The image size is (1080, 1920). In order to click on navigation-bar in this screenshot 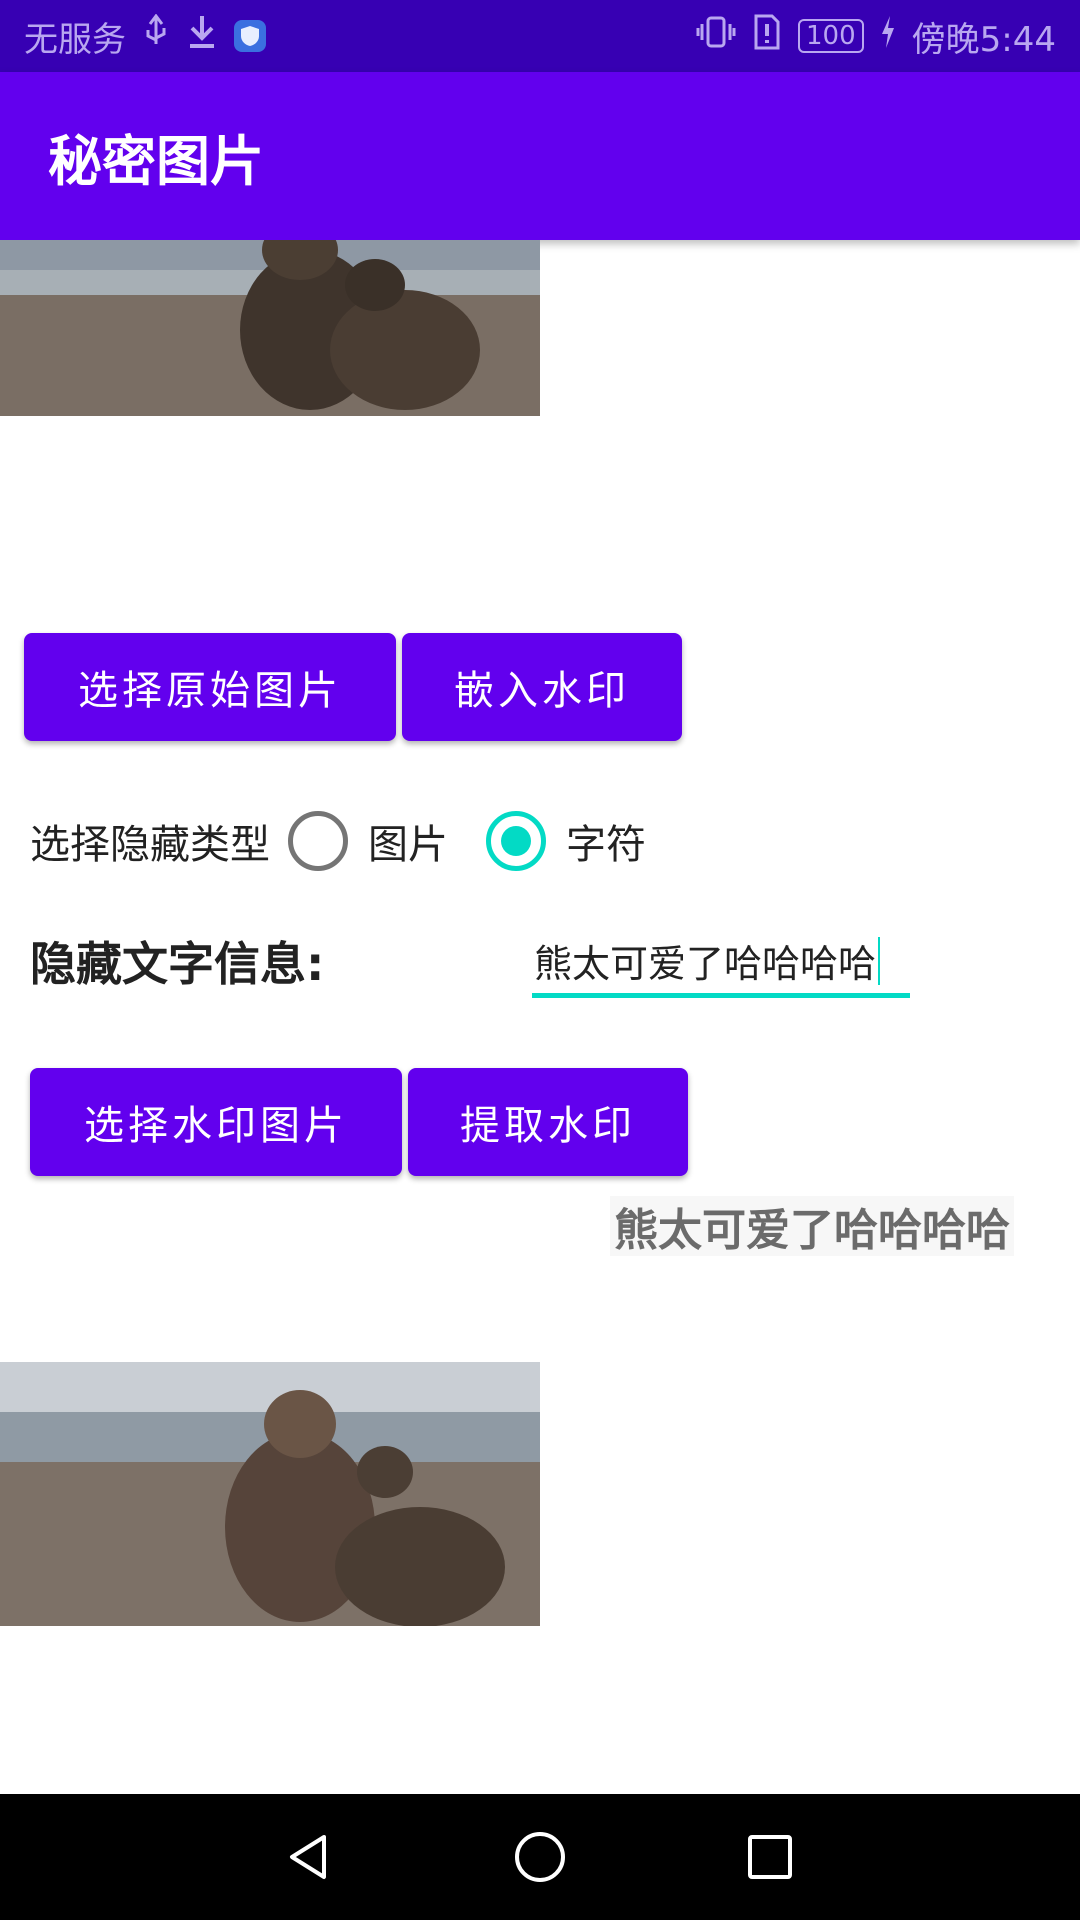, I will do `click(540, 1857)`.